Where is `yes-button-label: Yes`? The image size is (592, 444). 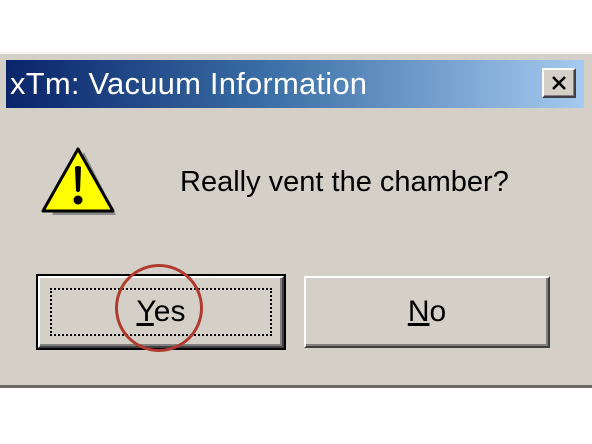
yes-button-label: Yes is located at coordinates (161, 311).